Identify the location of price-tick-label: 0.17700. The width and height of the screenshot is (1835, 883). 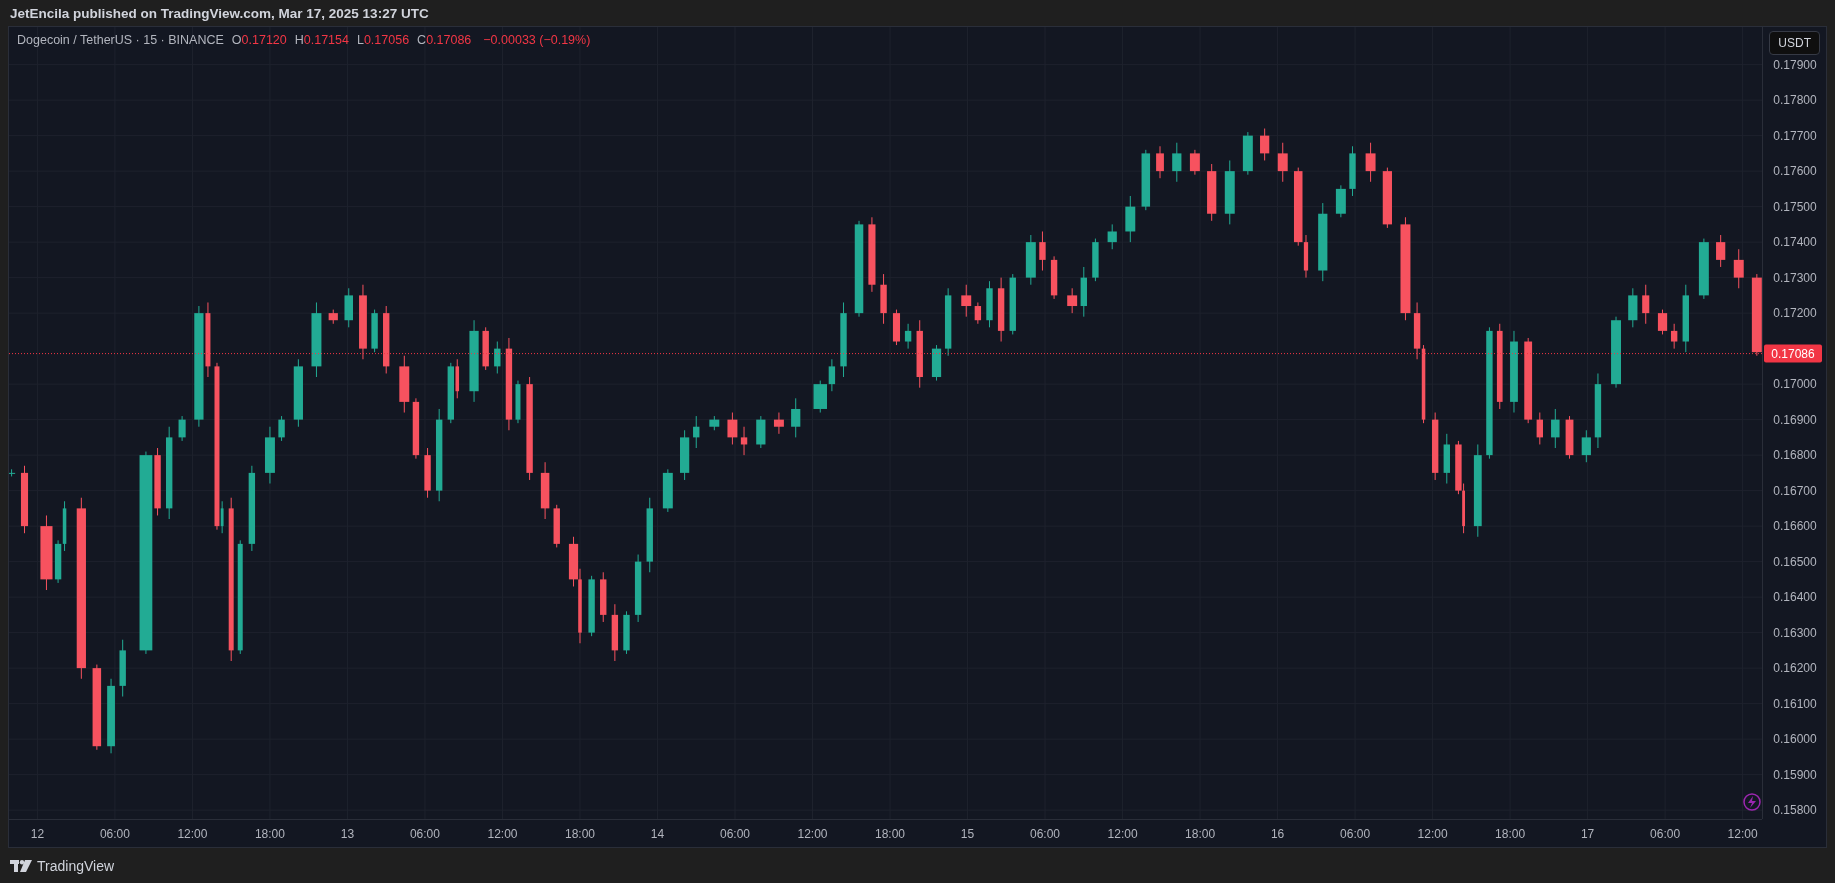
(1795, 135).